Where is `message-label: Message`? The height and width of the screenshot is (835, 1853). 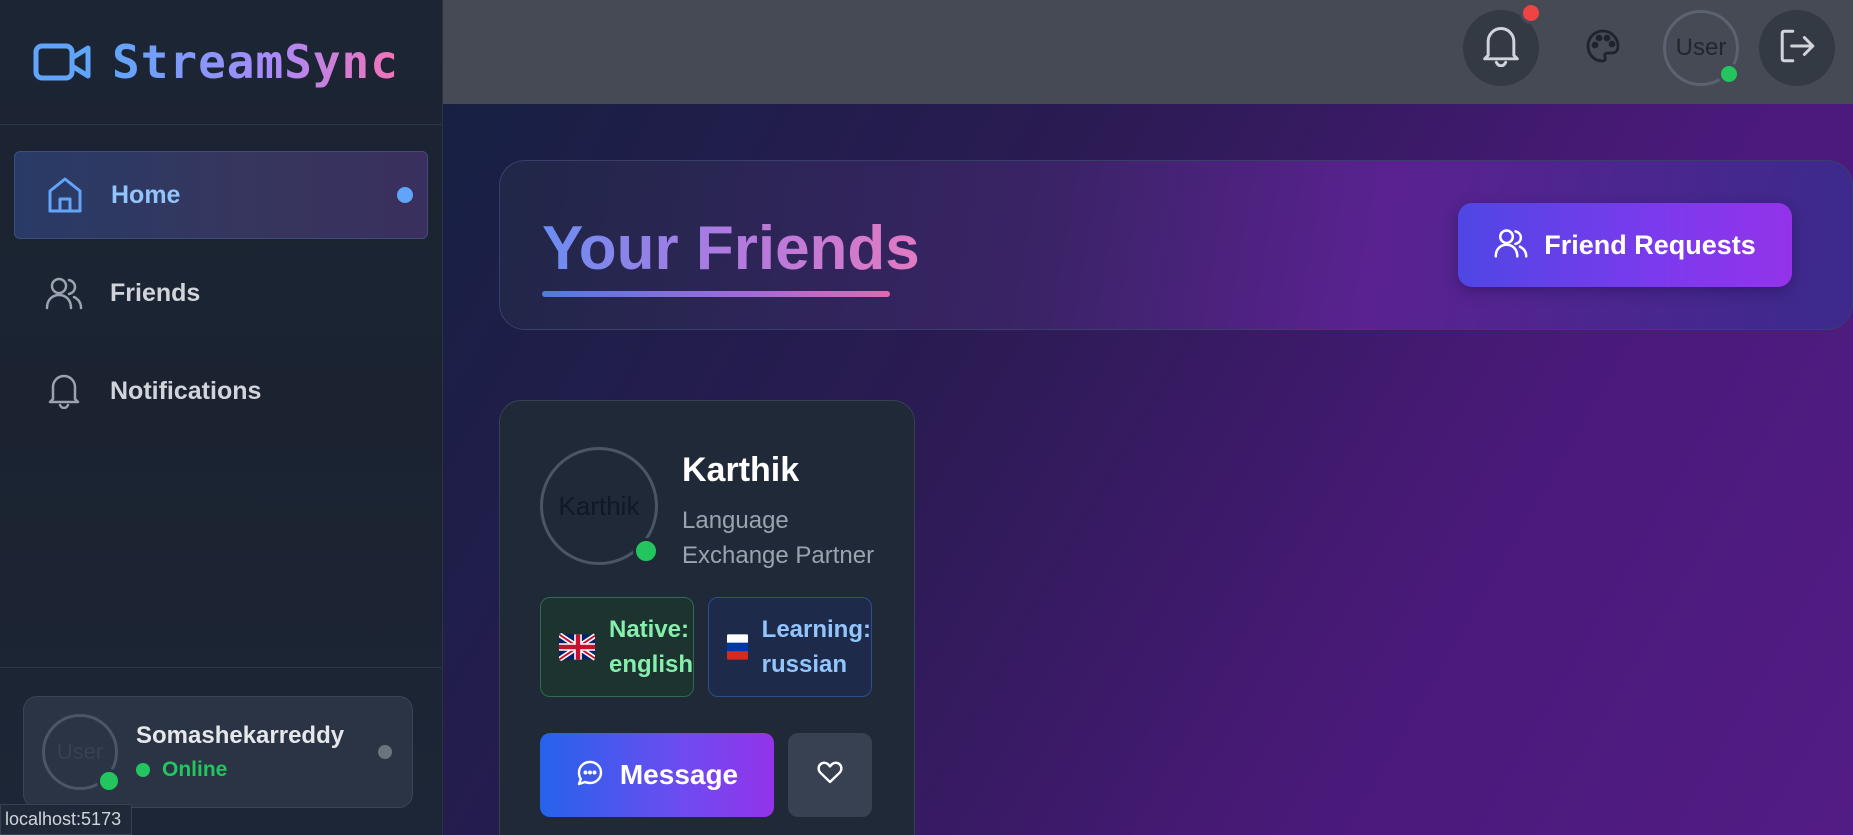
message-label: Message is located at coordinates (679, 774).